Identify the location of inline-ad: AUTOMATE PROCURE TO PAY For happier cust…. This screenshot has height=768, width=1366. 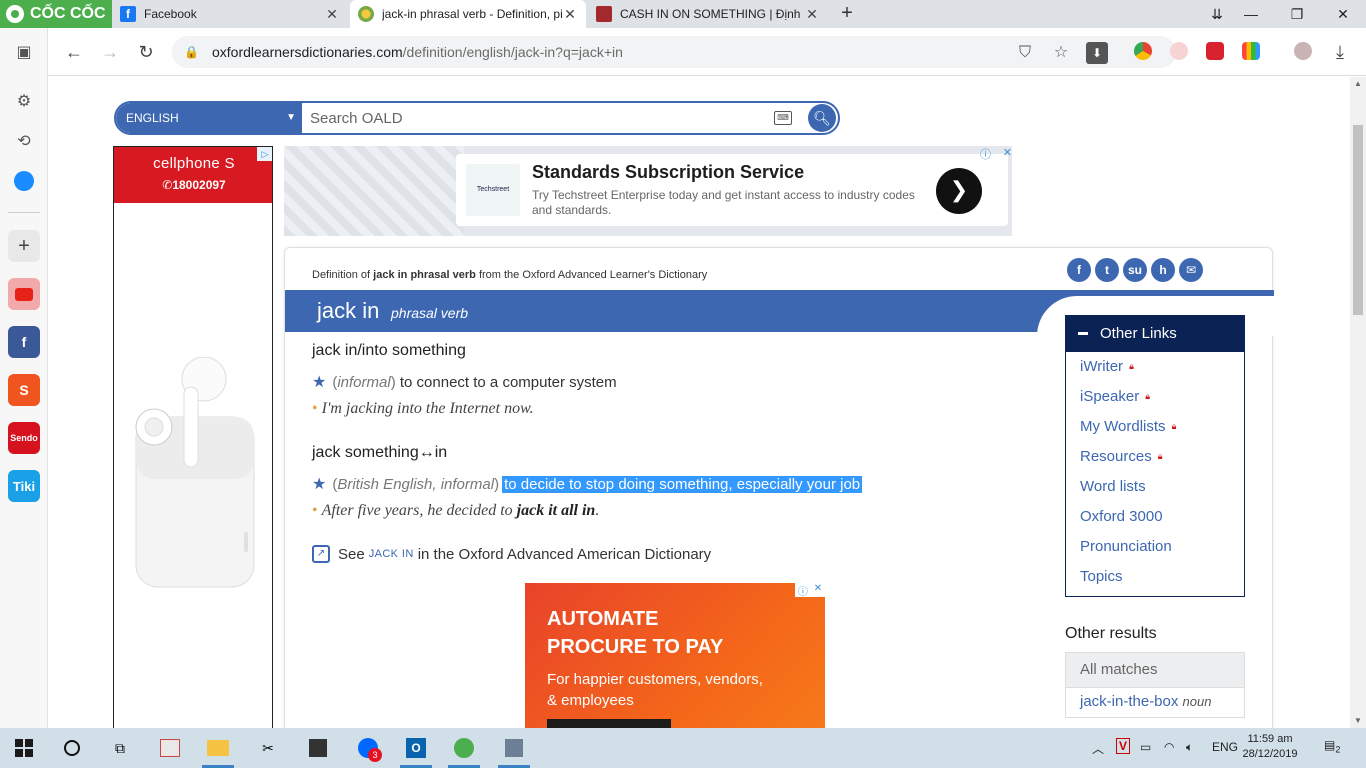
(675, 655).